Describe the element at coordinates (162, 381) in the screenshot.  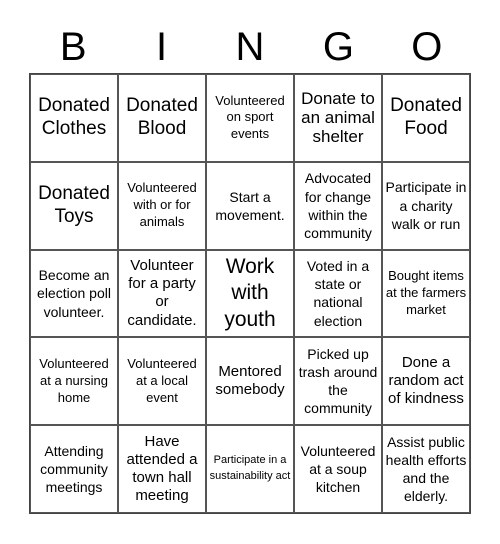
I see `bingo-cell: Volunteered at a local event` at that location.